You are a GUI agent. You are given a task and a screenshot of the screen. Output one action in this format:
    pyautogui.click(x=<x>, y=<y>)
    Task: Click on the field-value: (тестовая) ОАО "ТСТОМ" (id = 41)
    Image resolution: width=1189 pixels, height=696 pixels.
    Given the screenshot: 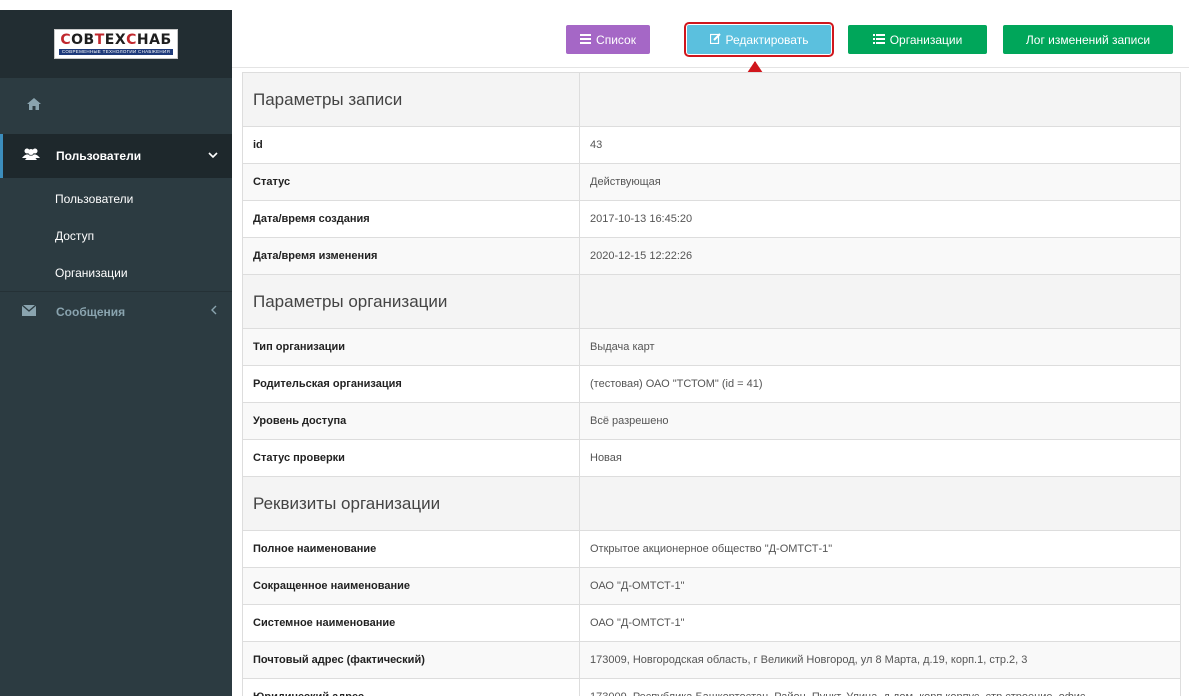 What is the action you would take?
    pyautogui.click(x=880, y=384)
    